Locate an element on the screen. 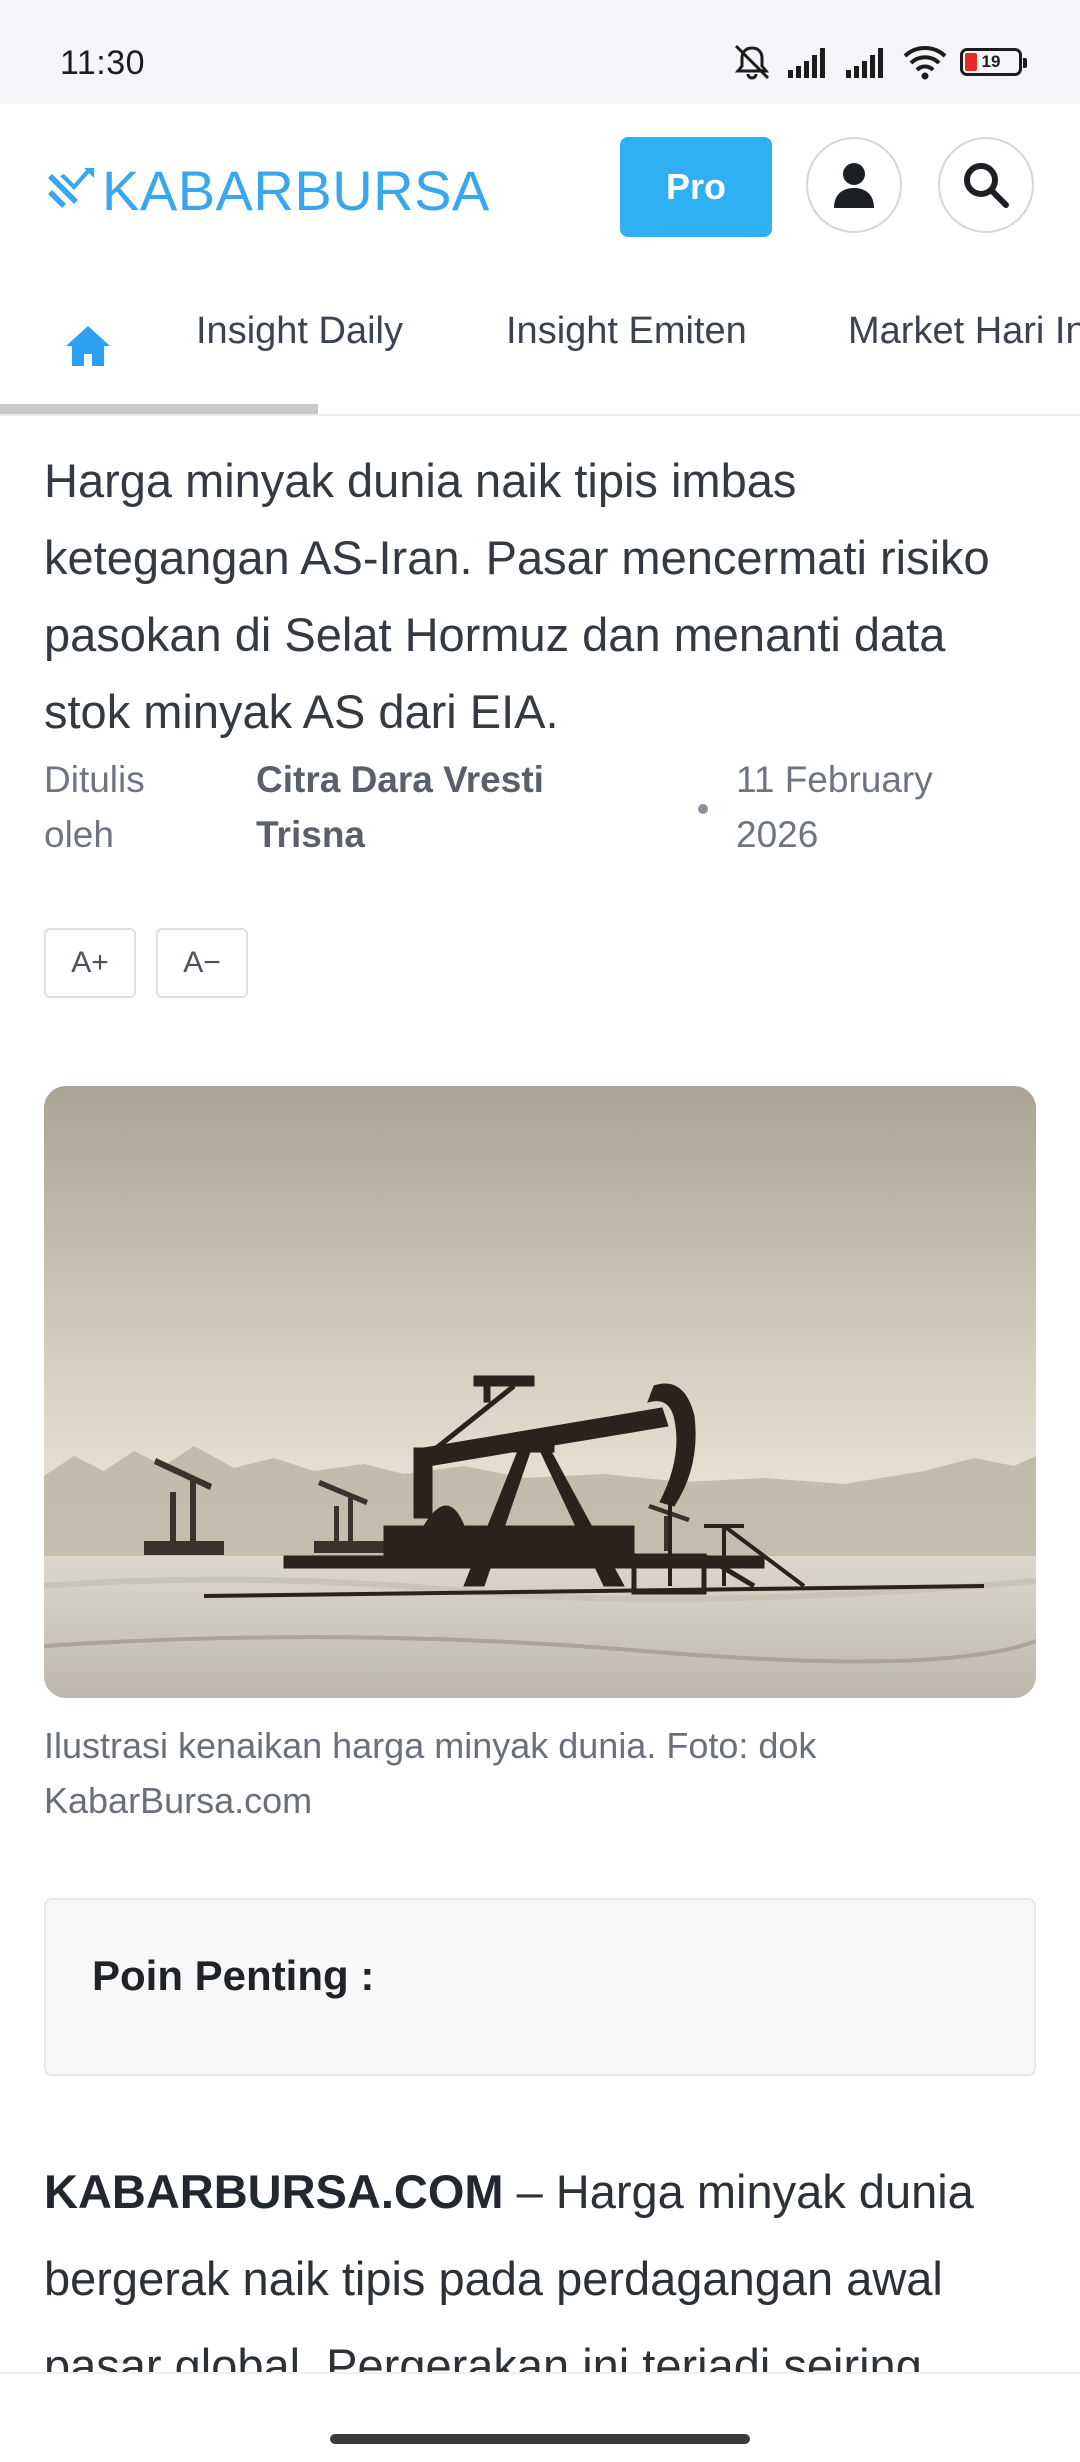  nav-scroll-indicator is located at coordinates (159, 409).